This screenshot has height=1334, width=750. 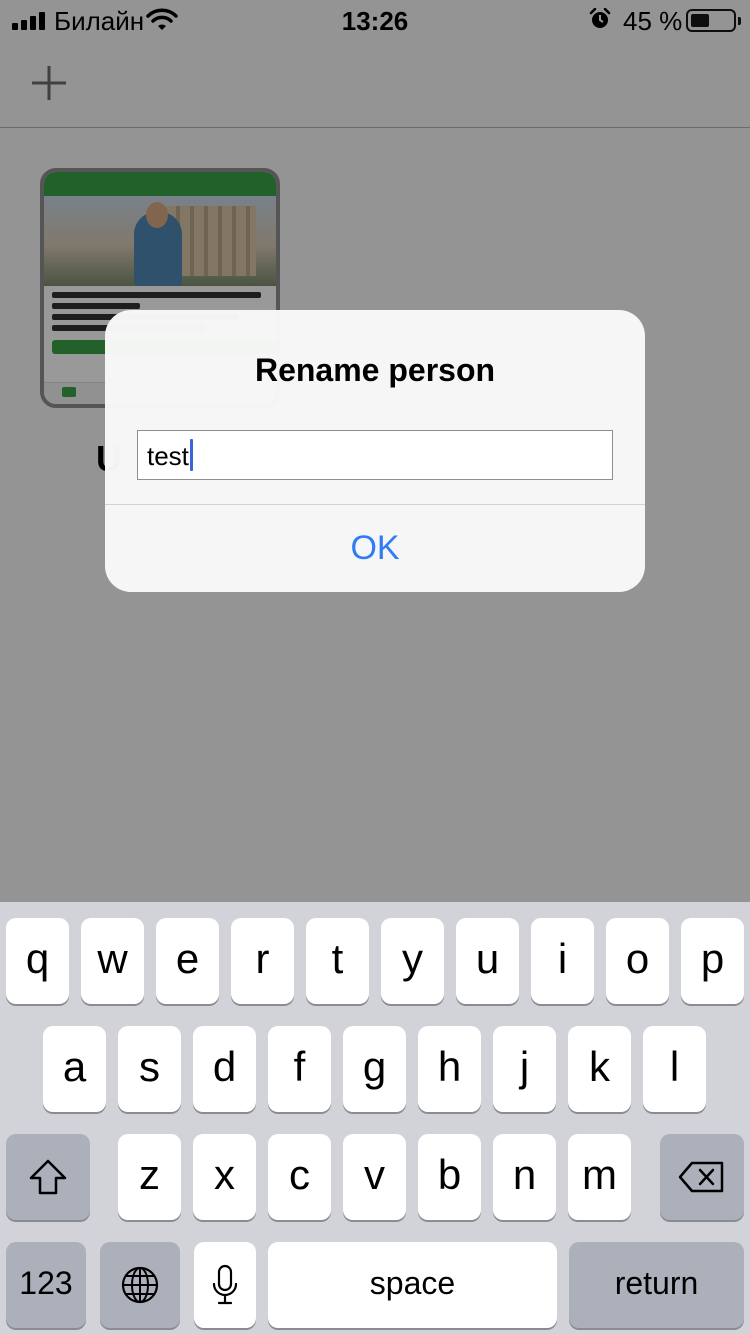 I want to click on delete-key, so click(x=702, y=1177).